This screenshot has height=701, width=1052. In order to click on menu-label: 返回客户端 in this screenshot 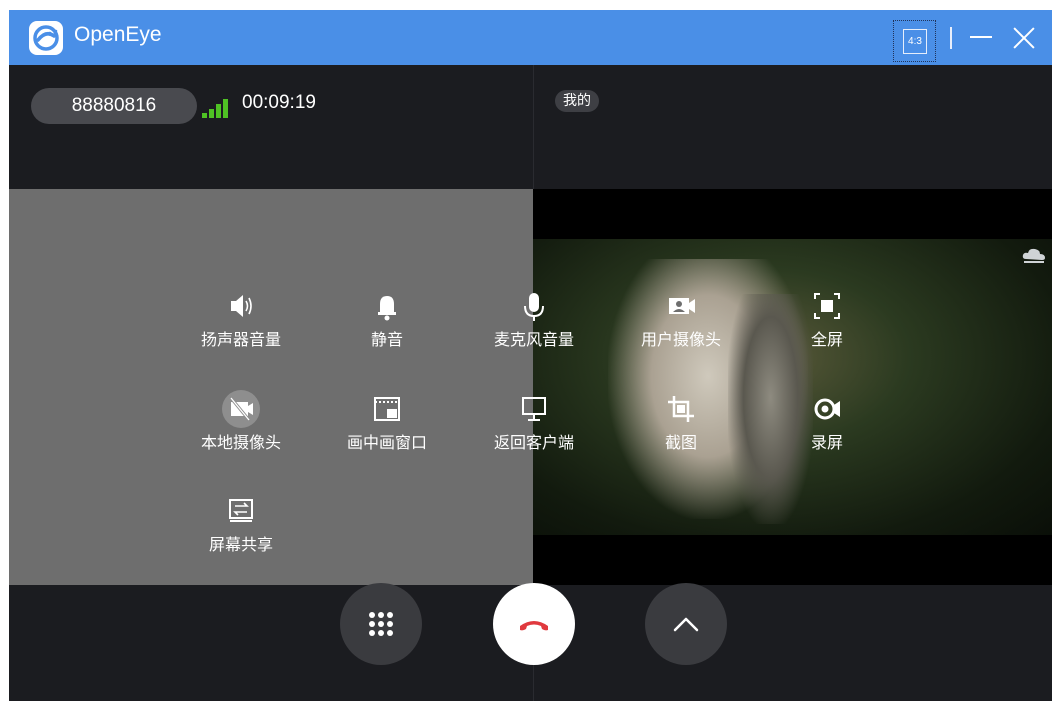, I will do `click(533, 442)`.